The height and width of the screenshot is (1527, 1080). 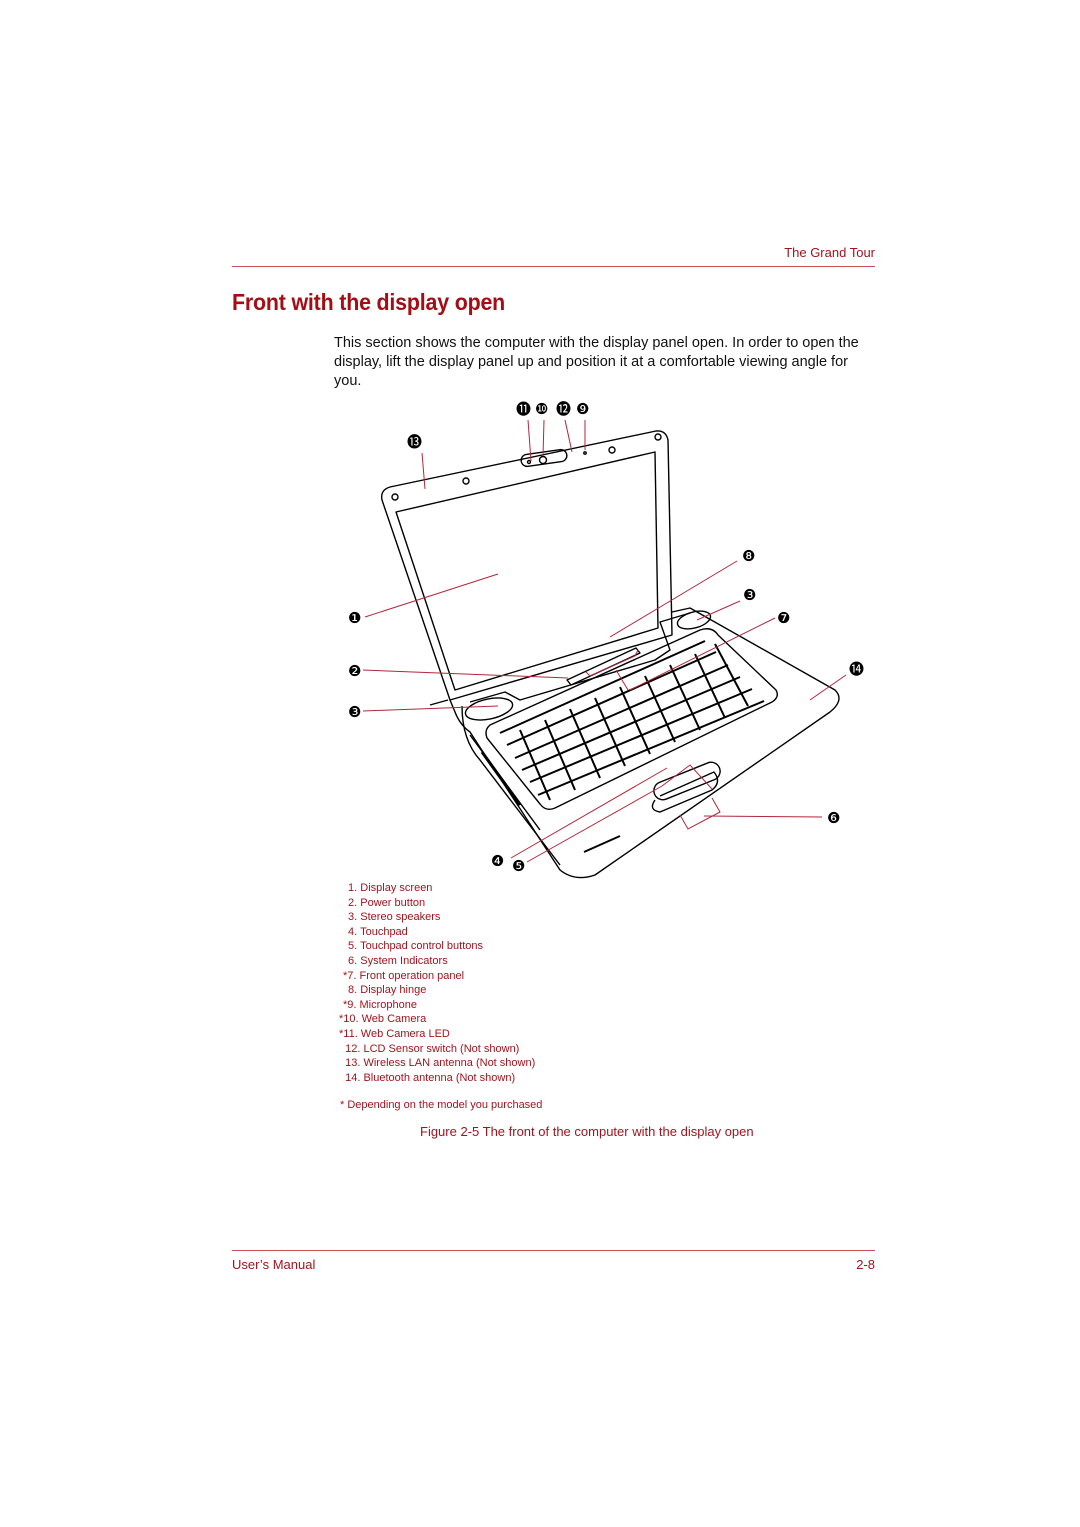 I want to click on callout-1: ❶, so click(x=354, y=618).